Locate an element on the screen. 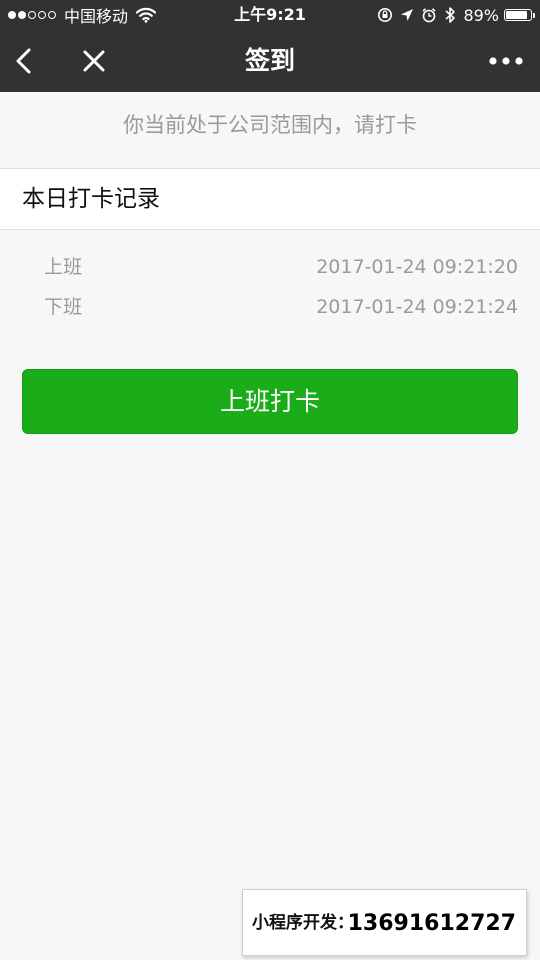 This screenshot has height=960, width=540. record-time: 2017-01-24 09:21:20 is located at coordinates (417, 267).